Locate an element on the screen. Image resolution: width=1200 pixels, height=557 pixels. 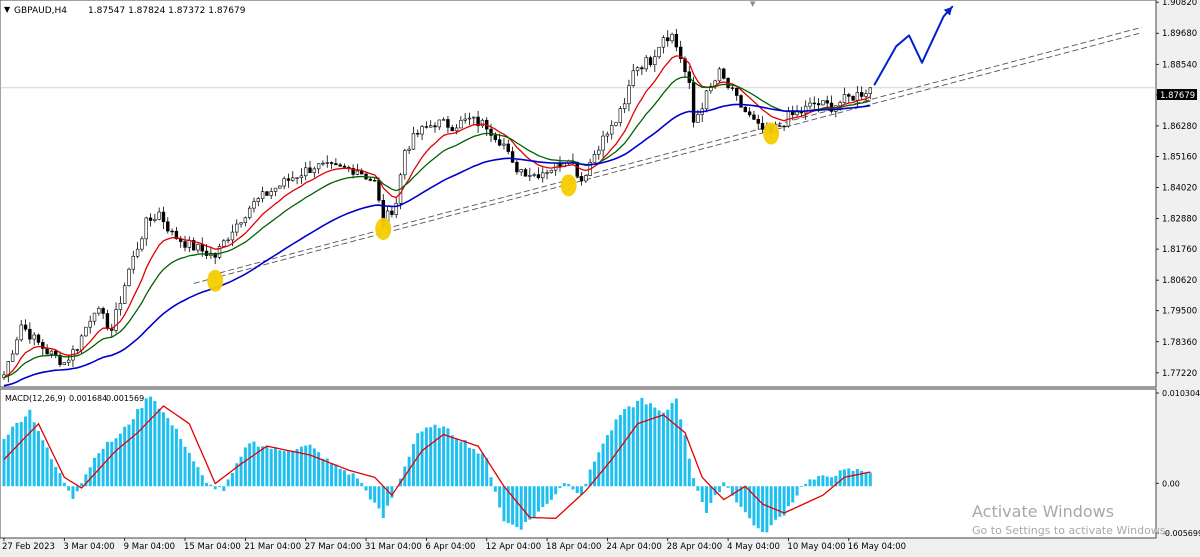
scroll-marker-icon: ▼ is located at coordinates (753, 4).